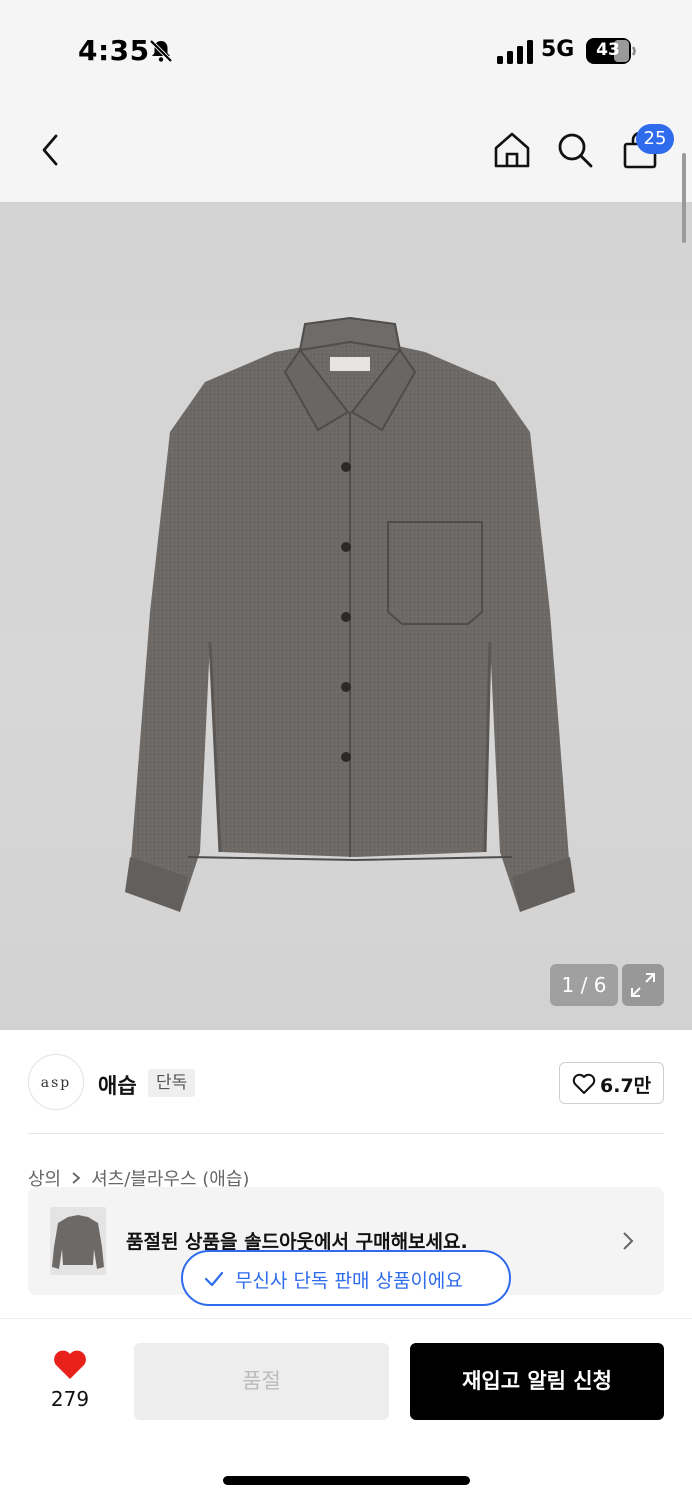 This screenshot has height=1500, width=692. What do you see at coordinates (78, 1241) in the screenshot?
I see `product-thumbnail` at bounding box center [78, 1241].